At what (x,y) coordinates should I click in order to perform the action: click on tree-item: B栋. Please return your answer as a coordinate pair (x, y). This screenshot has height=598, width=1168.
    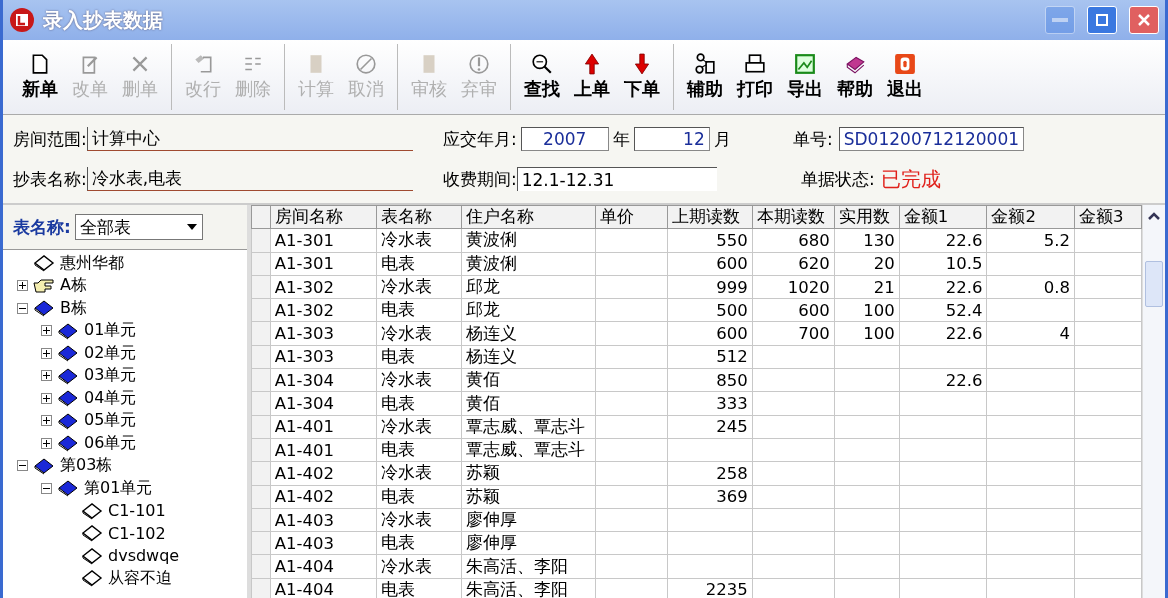
    Looking at the image, I should click on (73, 308).